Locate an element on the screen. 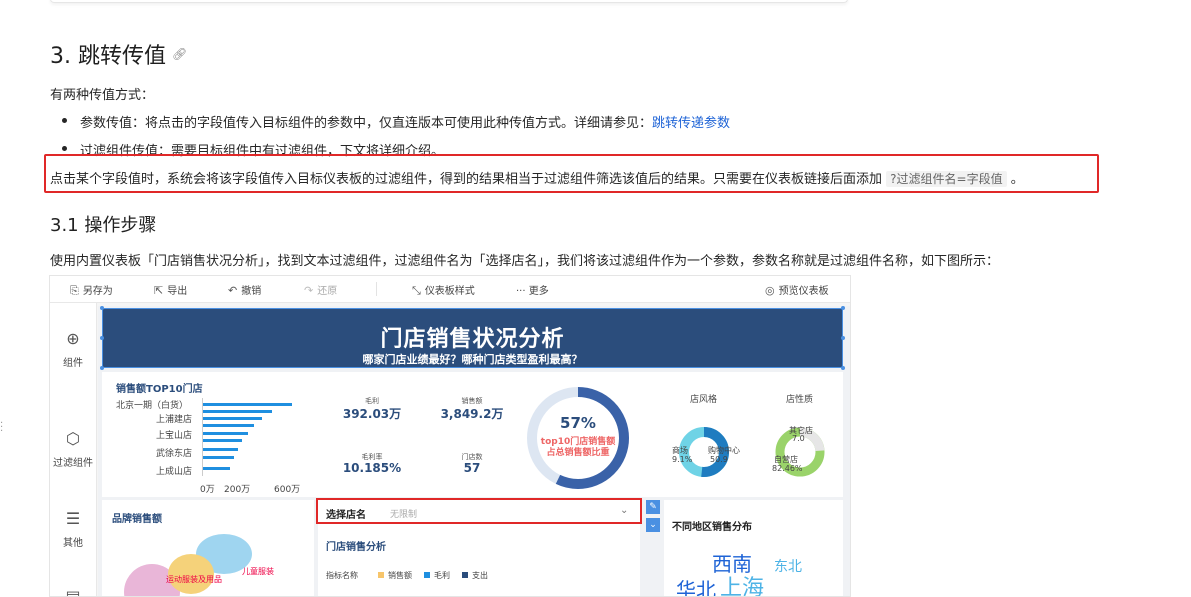 Image resolution: width=1191 pixels, height=597 pixels. brand-label: 儿童服装 is located at coordinates (258, 571).